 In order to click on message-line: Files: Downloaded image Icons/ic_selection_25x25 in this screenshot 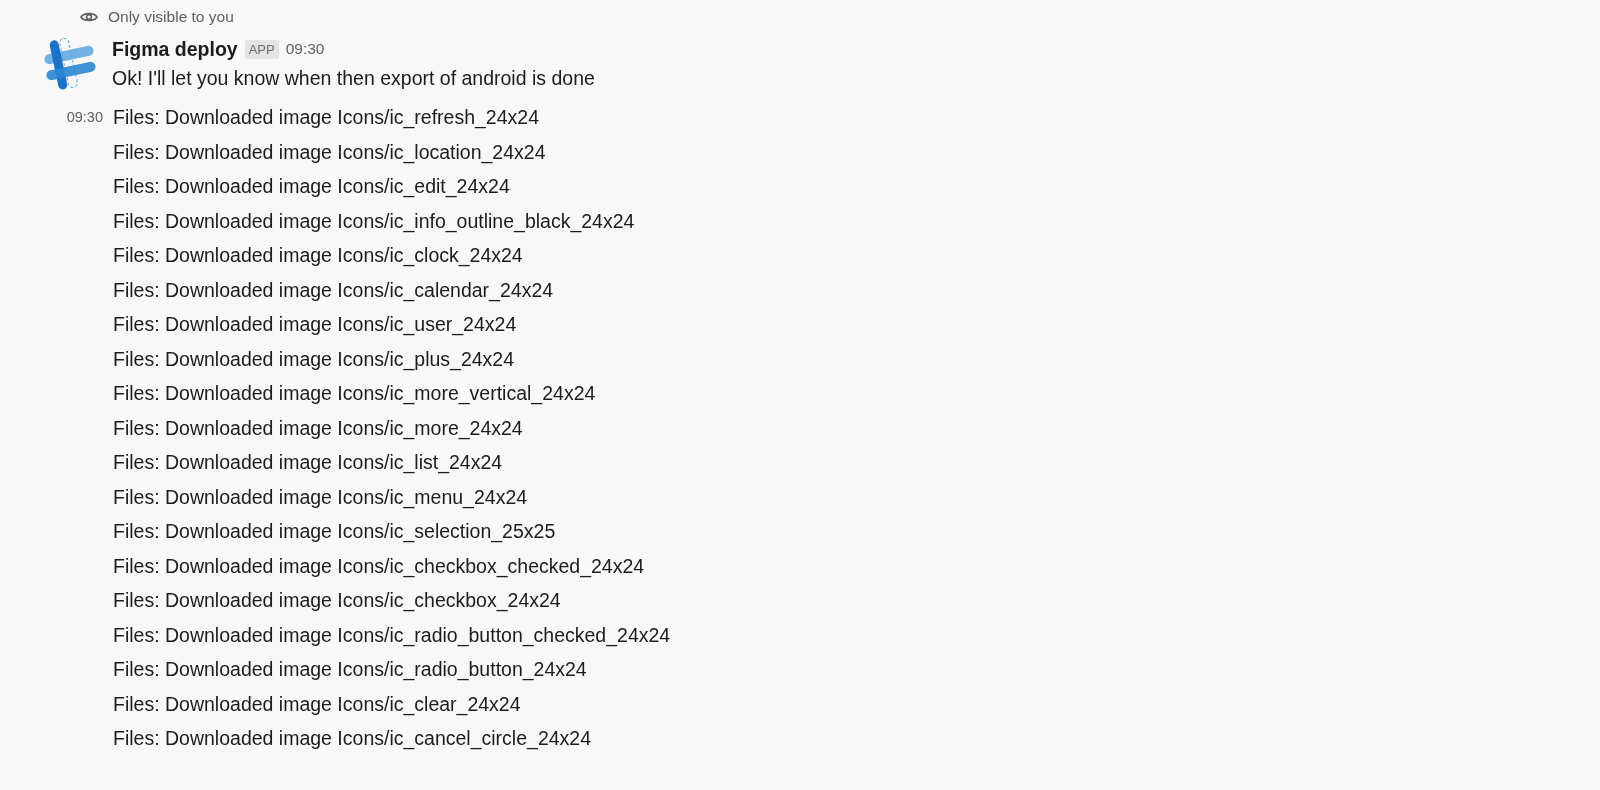, I will do `click(334, 532)`.